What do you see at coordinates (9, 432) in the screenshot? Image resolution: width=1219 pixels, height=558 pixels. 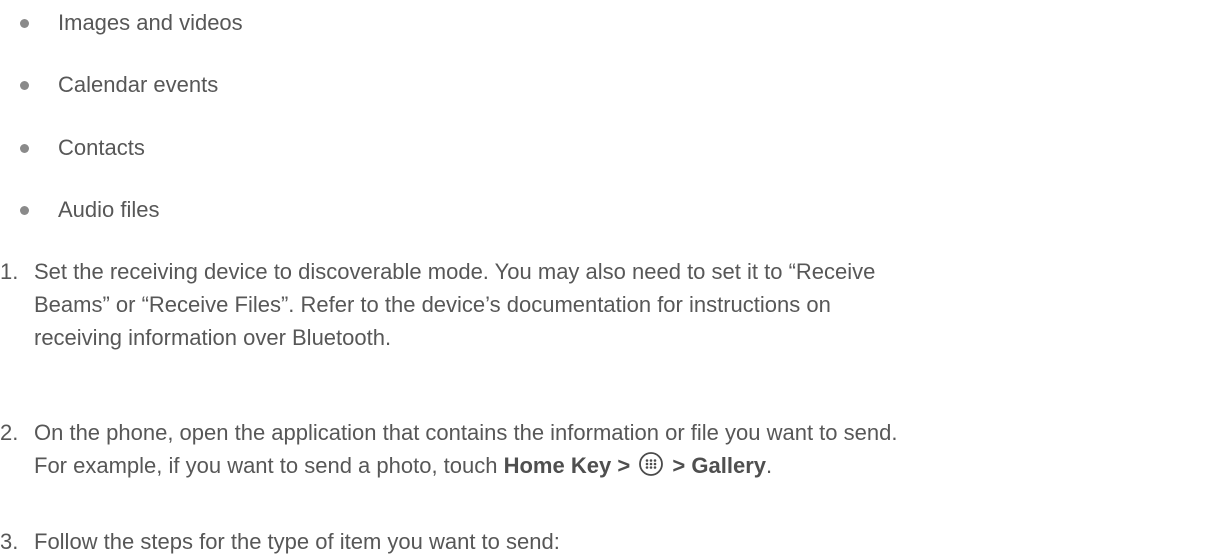 I see `step-number: 2.` at bounding box center [9, 432].